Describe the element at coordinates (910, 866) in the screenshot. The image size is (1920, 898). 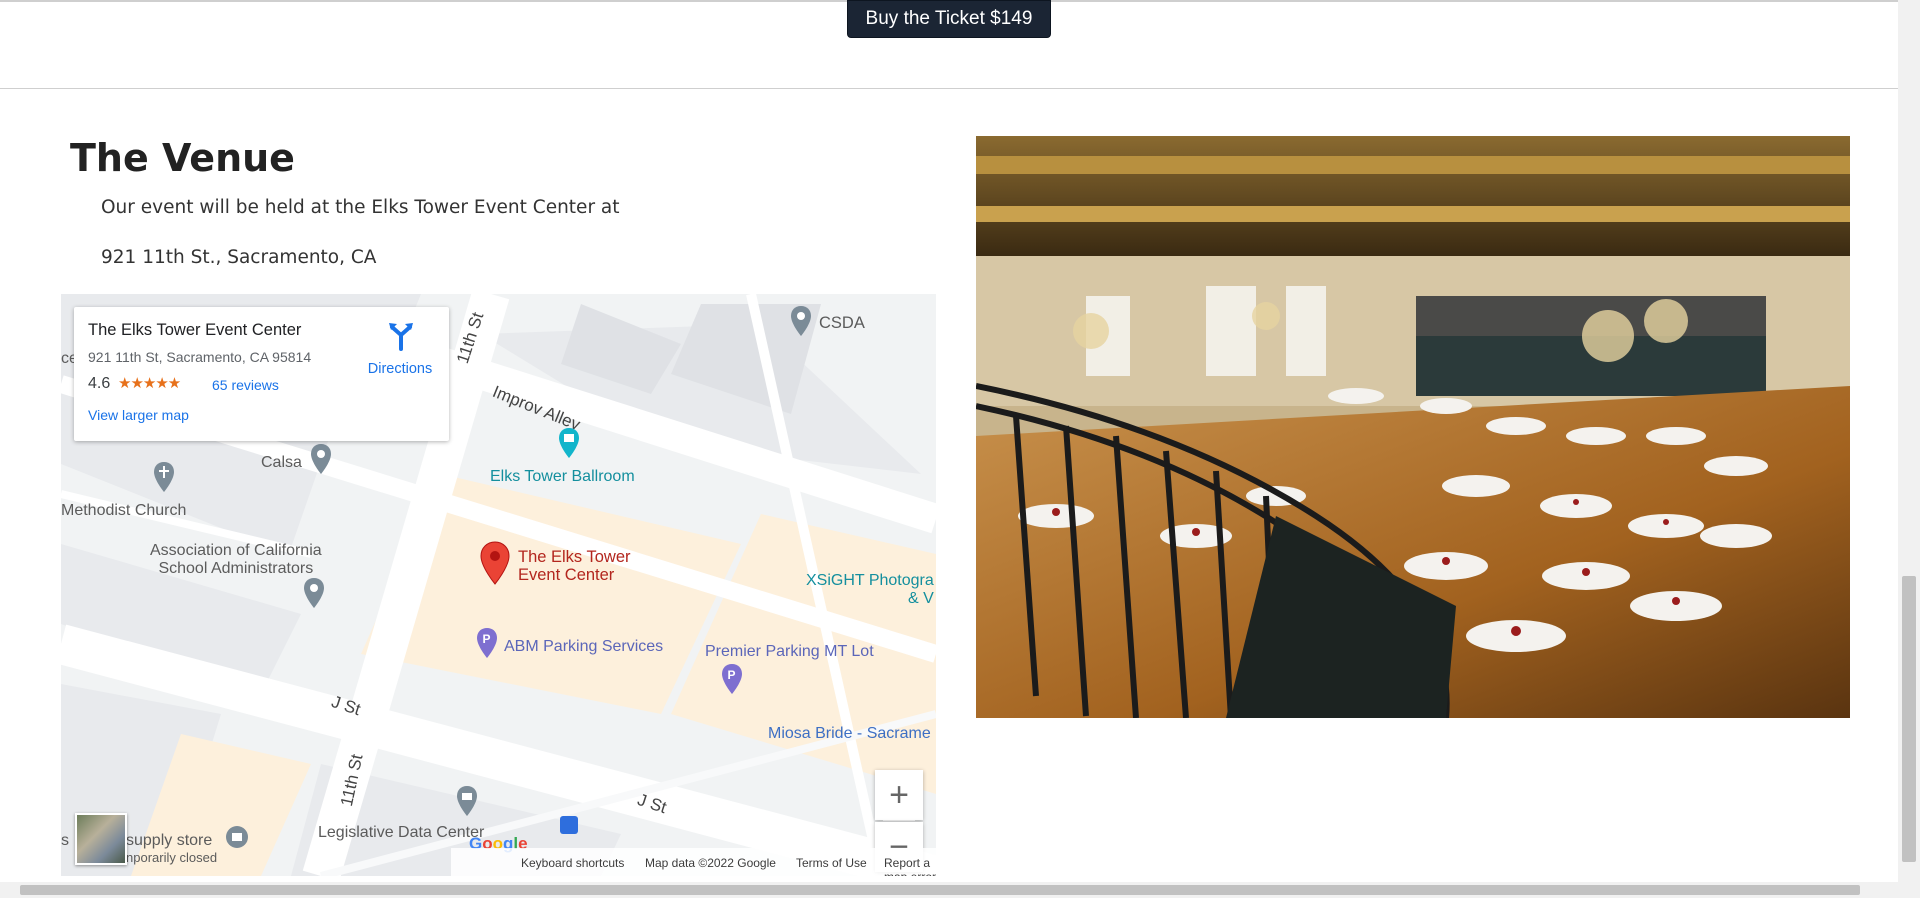
I see `report-map-error-link: Report a map error` at that location.